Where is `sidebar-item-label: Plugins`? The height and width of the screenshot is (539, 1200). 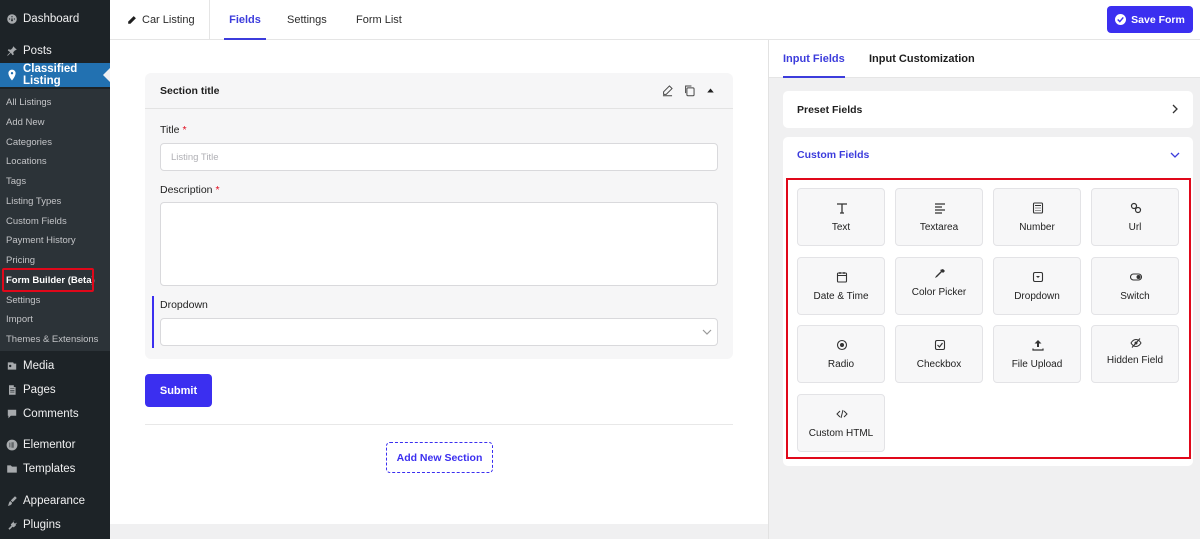
sidebar-item-label: Plugins is located at coordinates (42, 525).